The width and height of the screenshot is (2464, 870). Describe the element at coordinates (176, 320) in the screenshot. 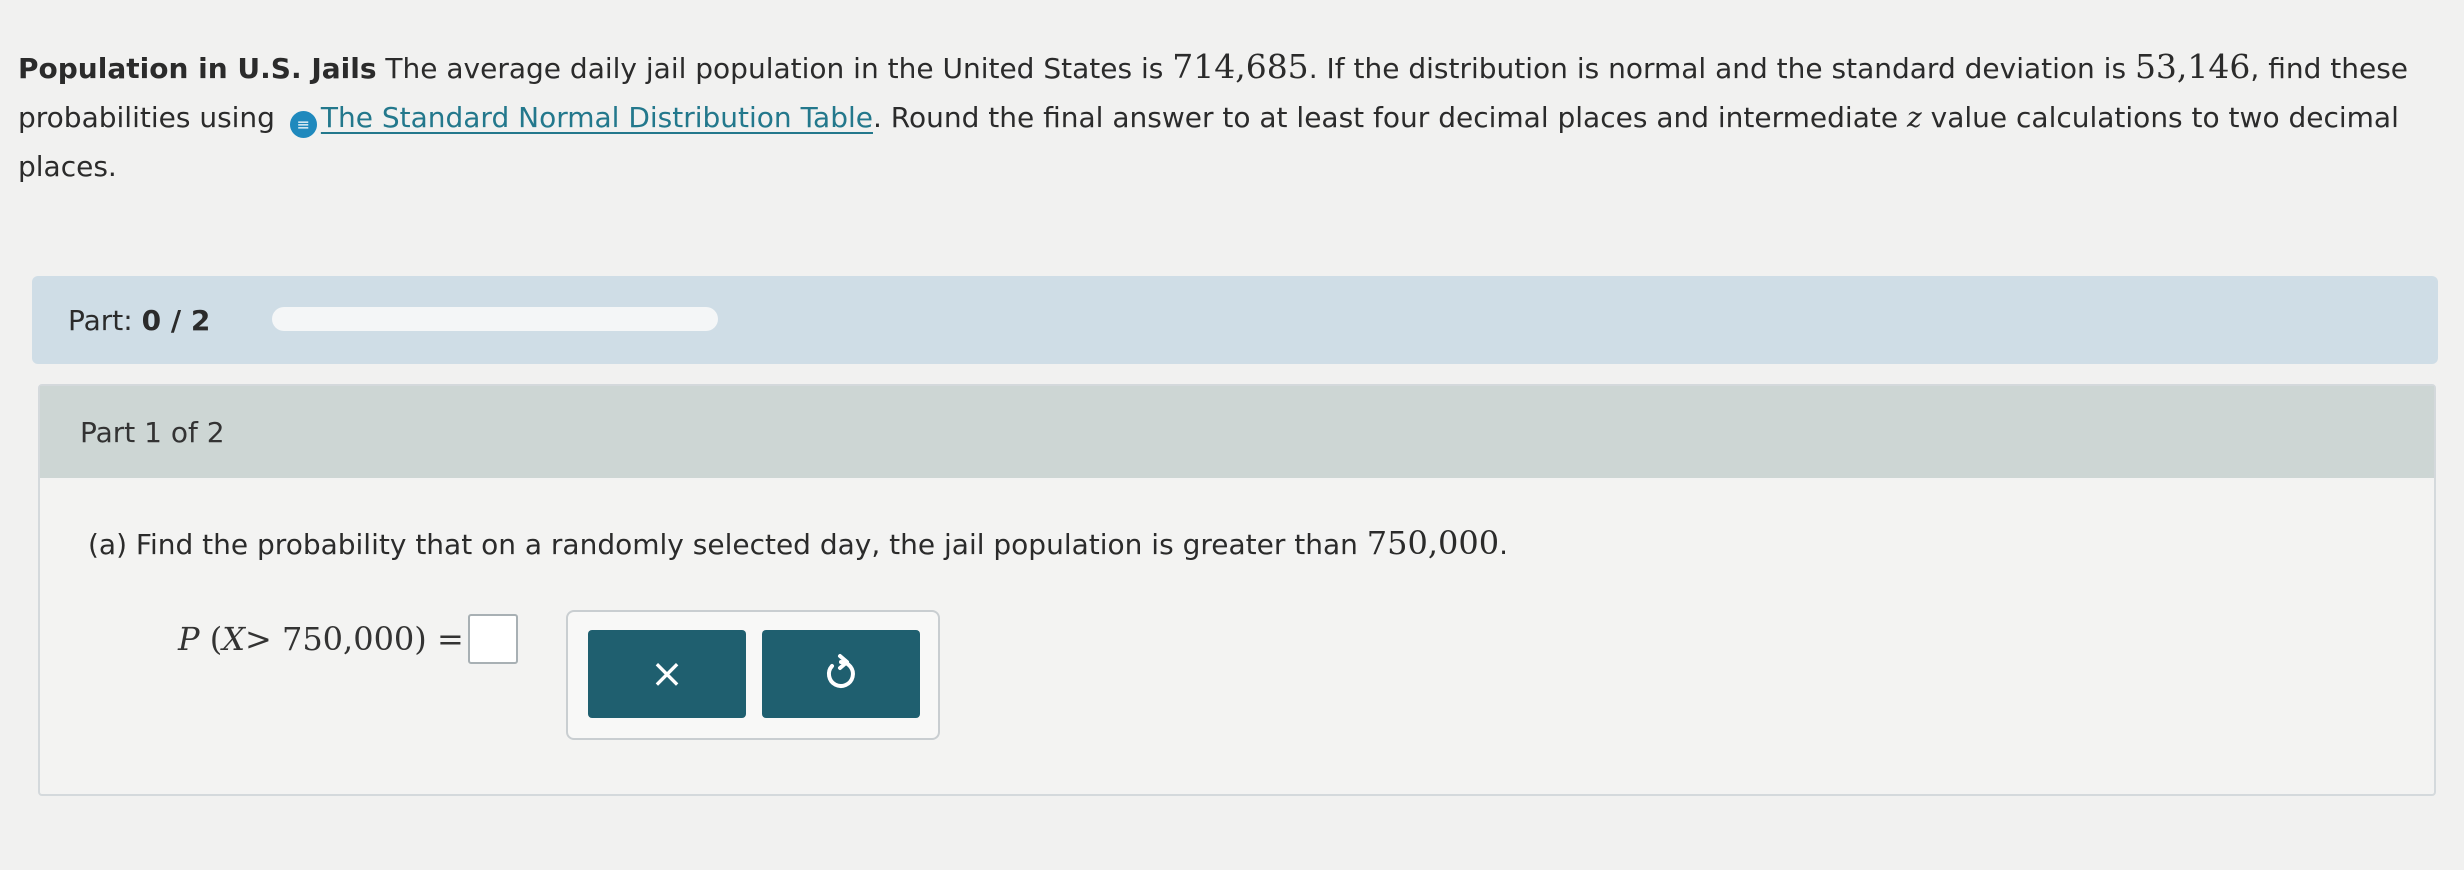

I see `part-progress-count: 0 / 2` at that location.